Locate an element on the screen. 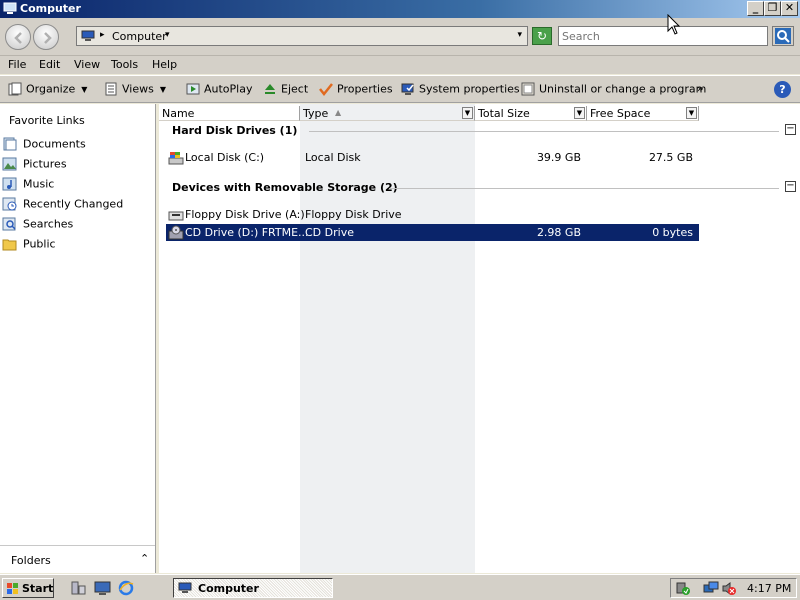 The image size is (800, 600). back-arrow-icon is located at coordinates (18, 38).